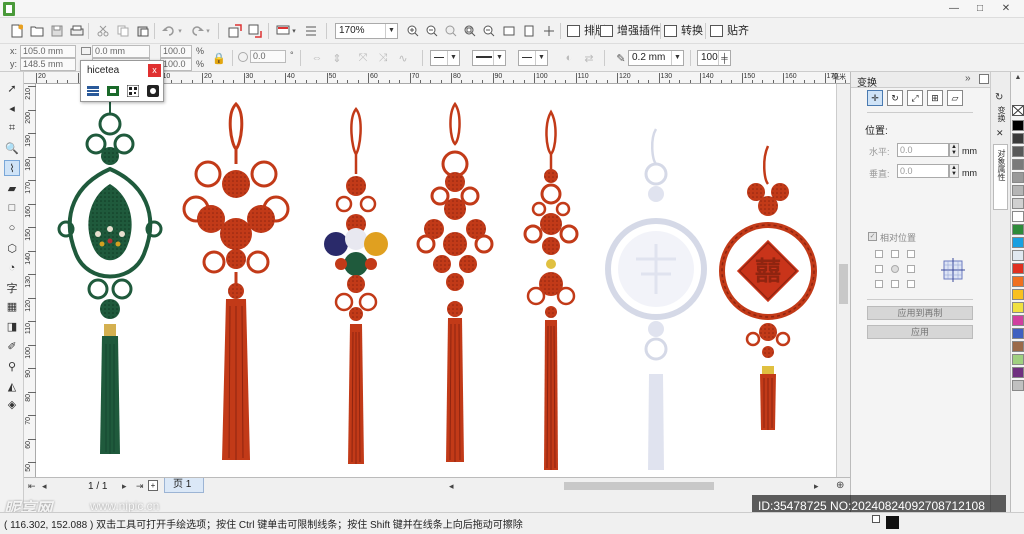  I want to click on open-folder-icon, so click(37, 31).